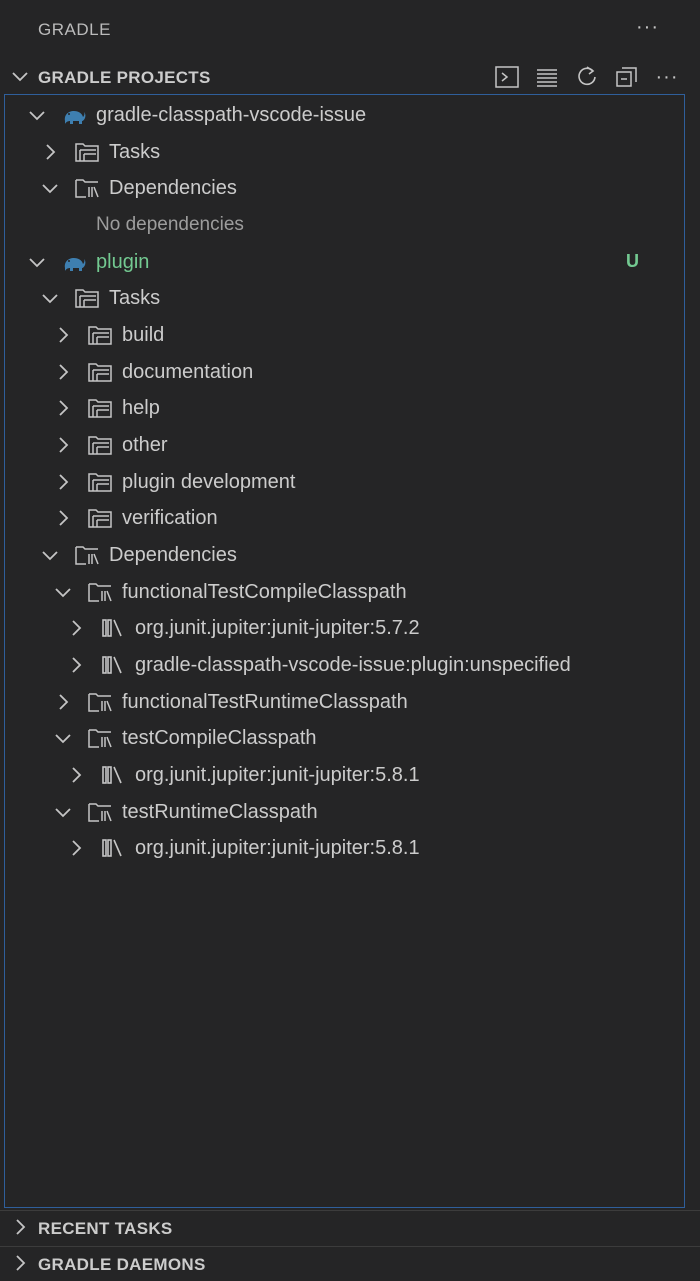  I want to click on collapse-all-icon, so click(627, 77).